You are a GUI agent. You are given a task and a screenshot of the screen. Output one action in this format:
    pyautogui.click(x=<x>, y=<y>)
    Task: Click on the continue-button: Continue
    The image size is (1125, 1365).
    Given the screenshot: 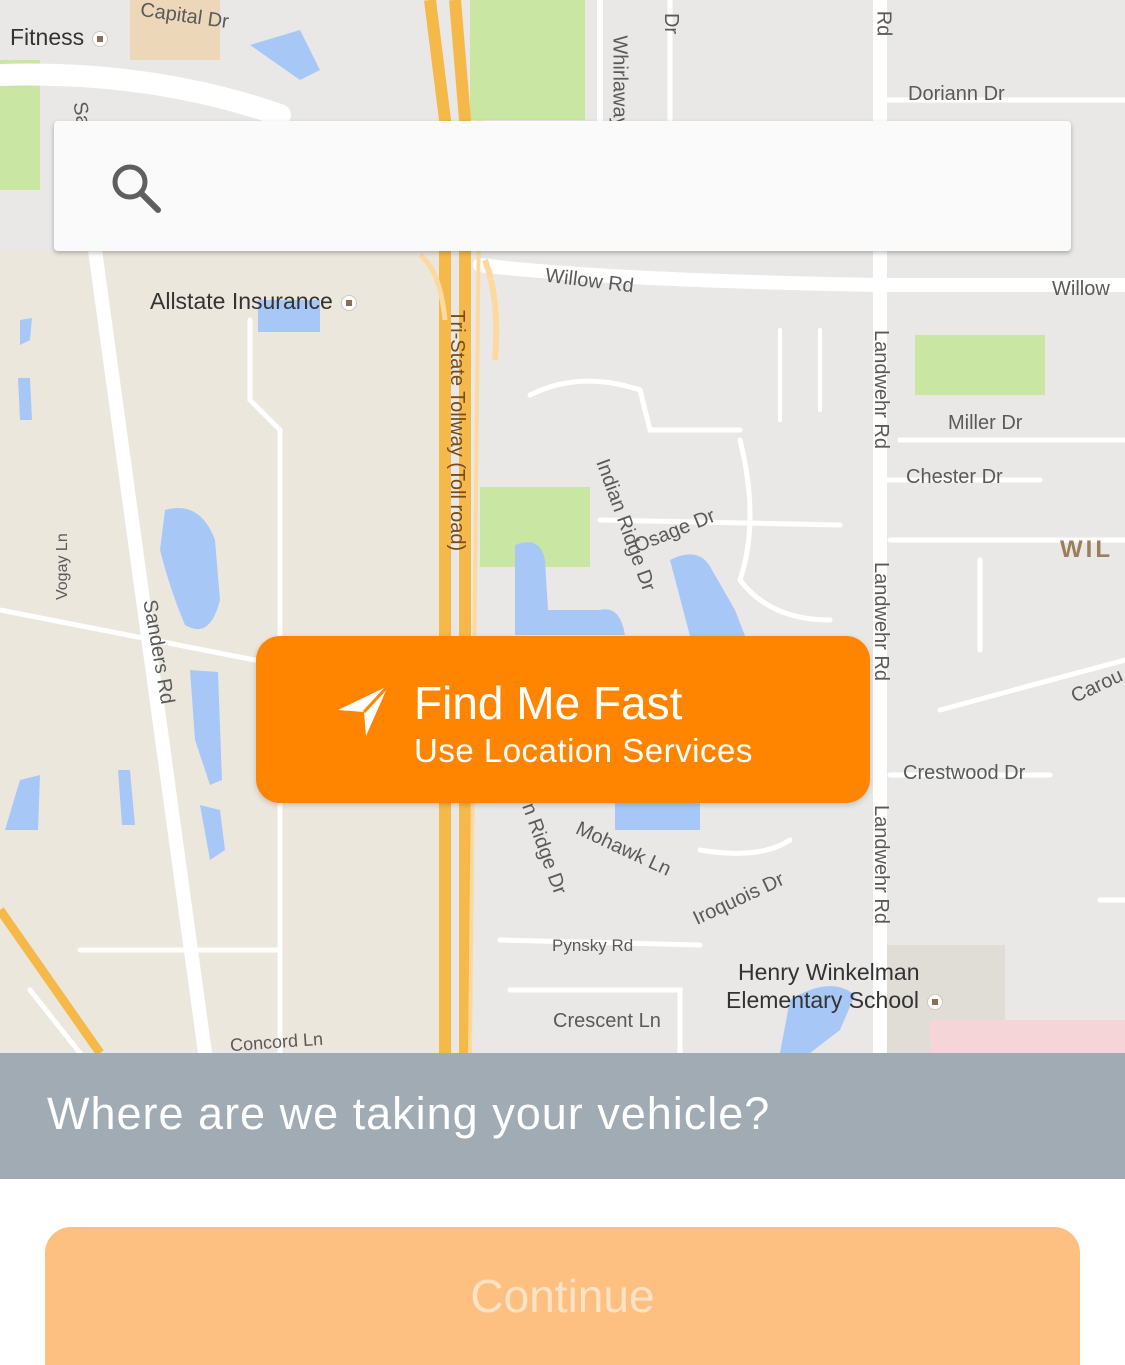 What is the action you would take?
    pyautogui.click(x=562, y=1296)
    